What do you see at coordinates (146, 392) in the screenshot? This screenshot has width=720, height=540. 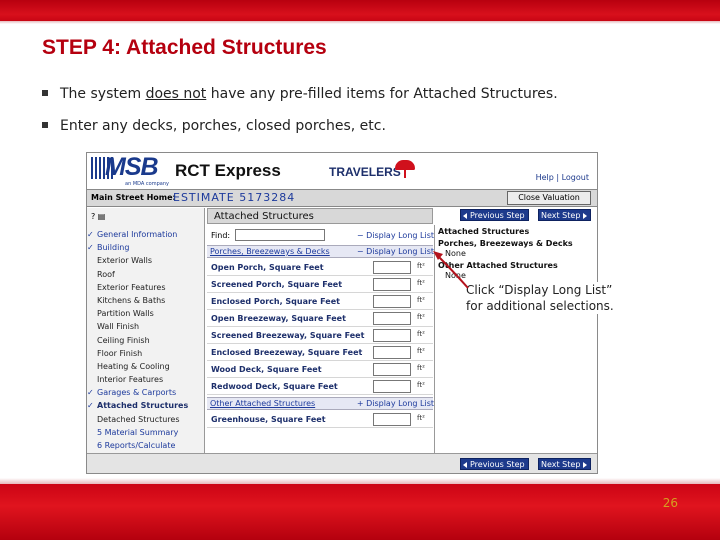 I see `sidebar-item: Garages & Carports` at bounding box center [146, 392].